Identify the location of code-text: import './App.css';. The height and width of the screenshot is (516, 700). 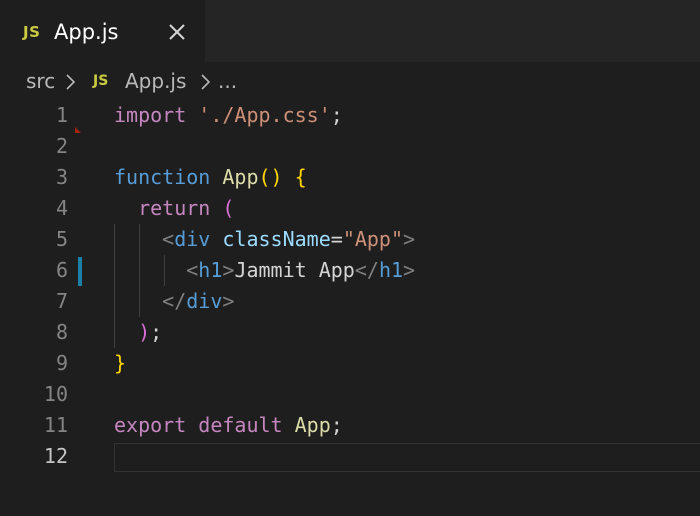
(228, 115).